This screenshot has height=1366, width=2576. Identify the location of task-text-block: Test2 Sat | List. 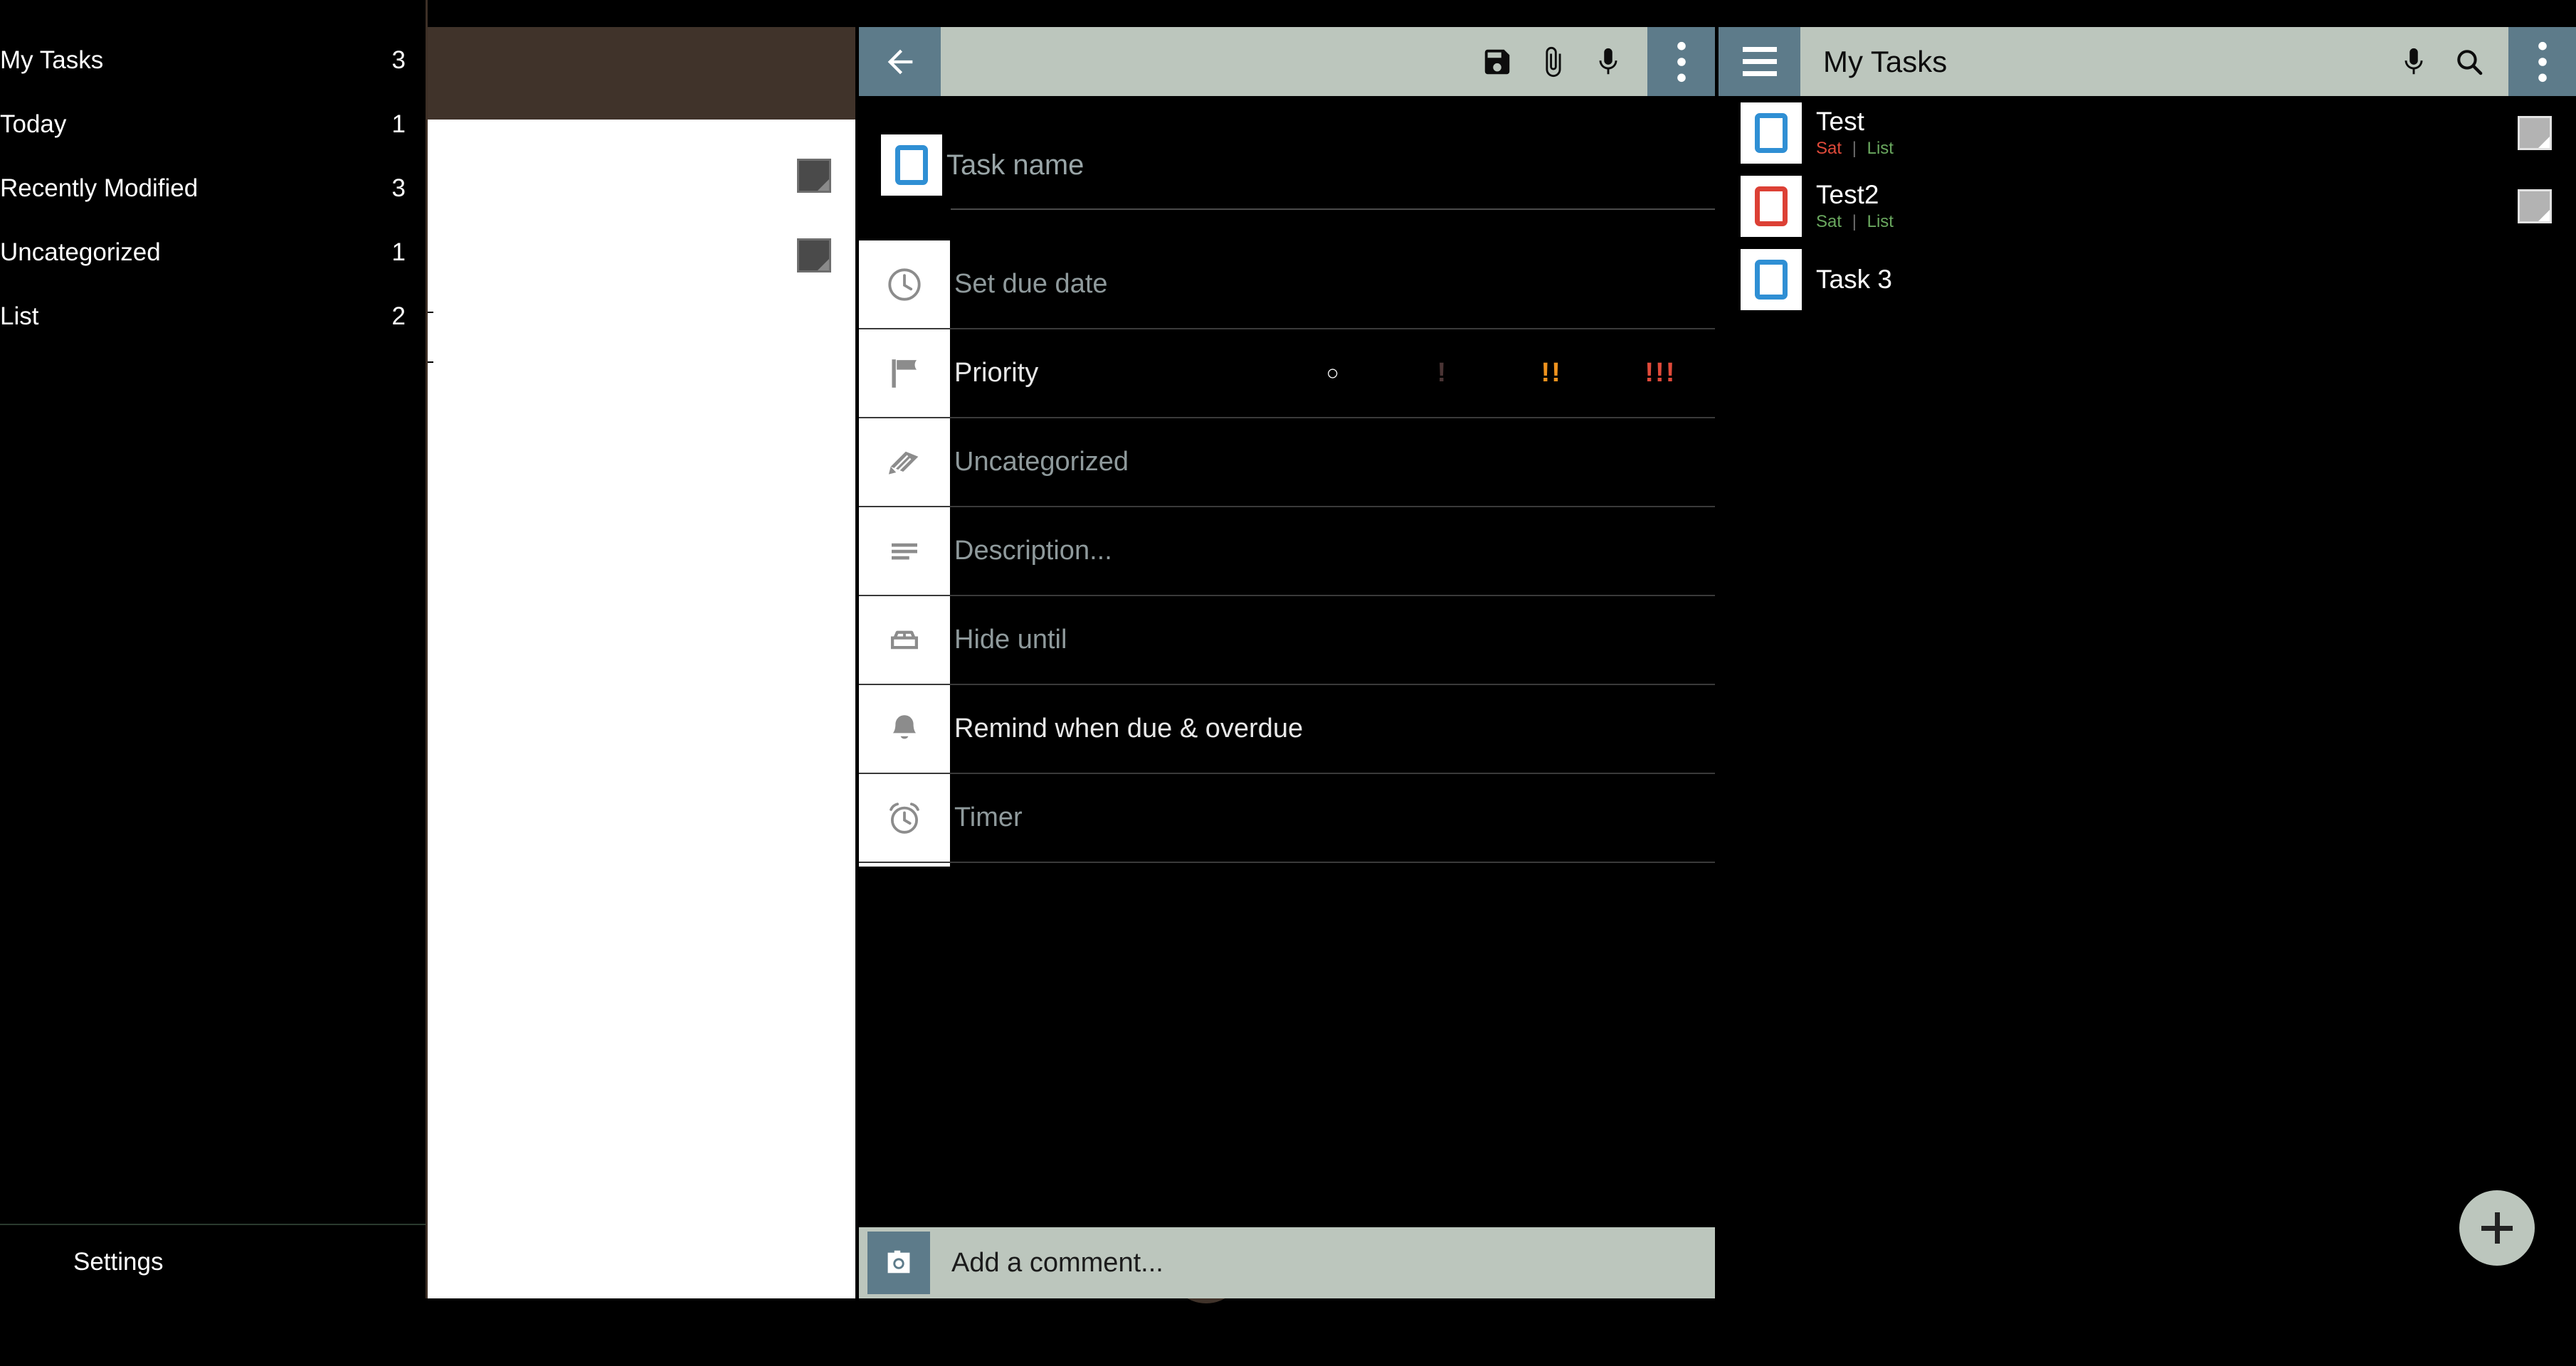
(1855, 206).